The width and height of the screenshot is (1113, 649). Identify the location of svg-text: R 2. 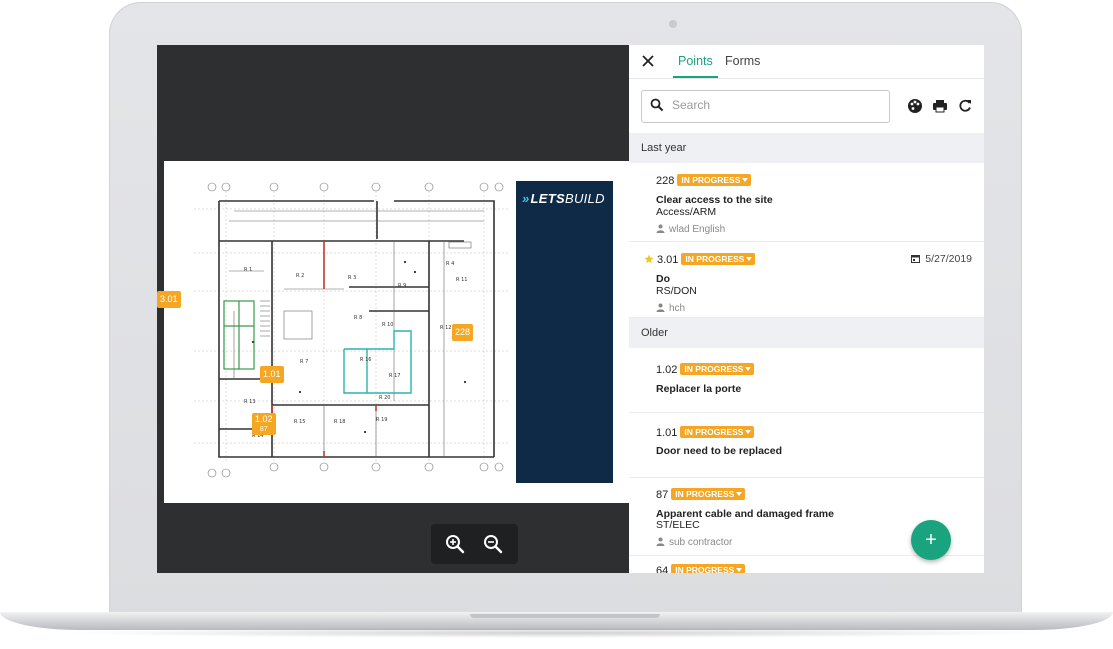
(300, 276).